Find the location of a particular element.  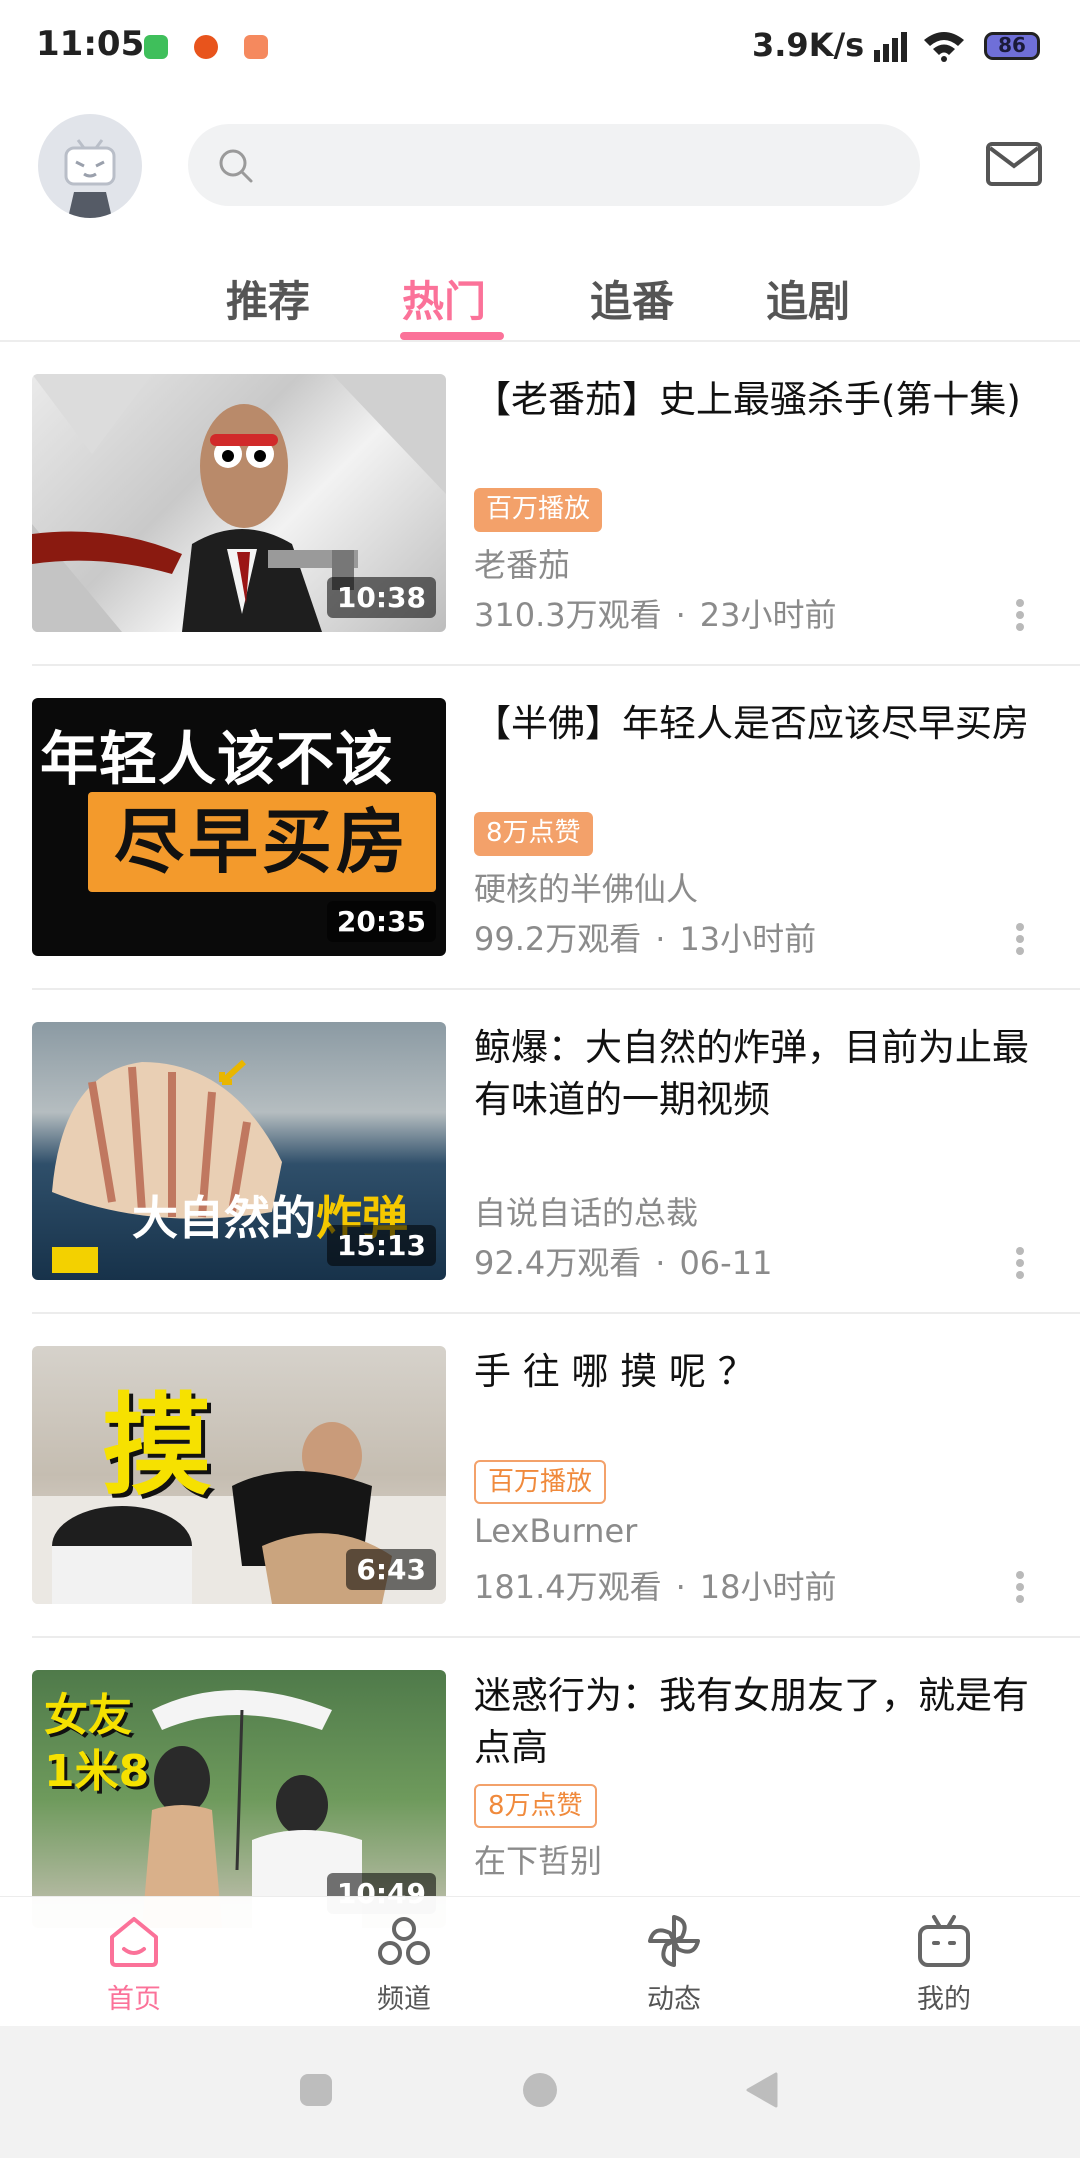

recent-apps-icon is located at coordinates (316, 2090).